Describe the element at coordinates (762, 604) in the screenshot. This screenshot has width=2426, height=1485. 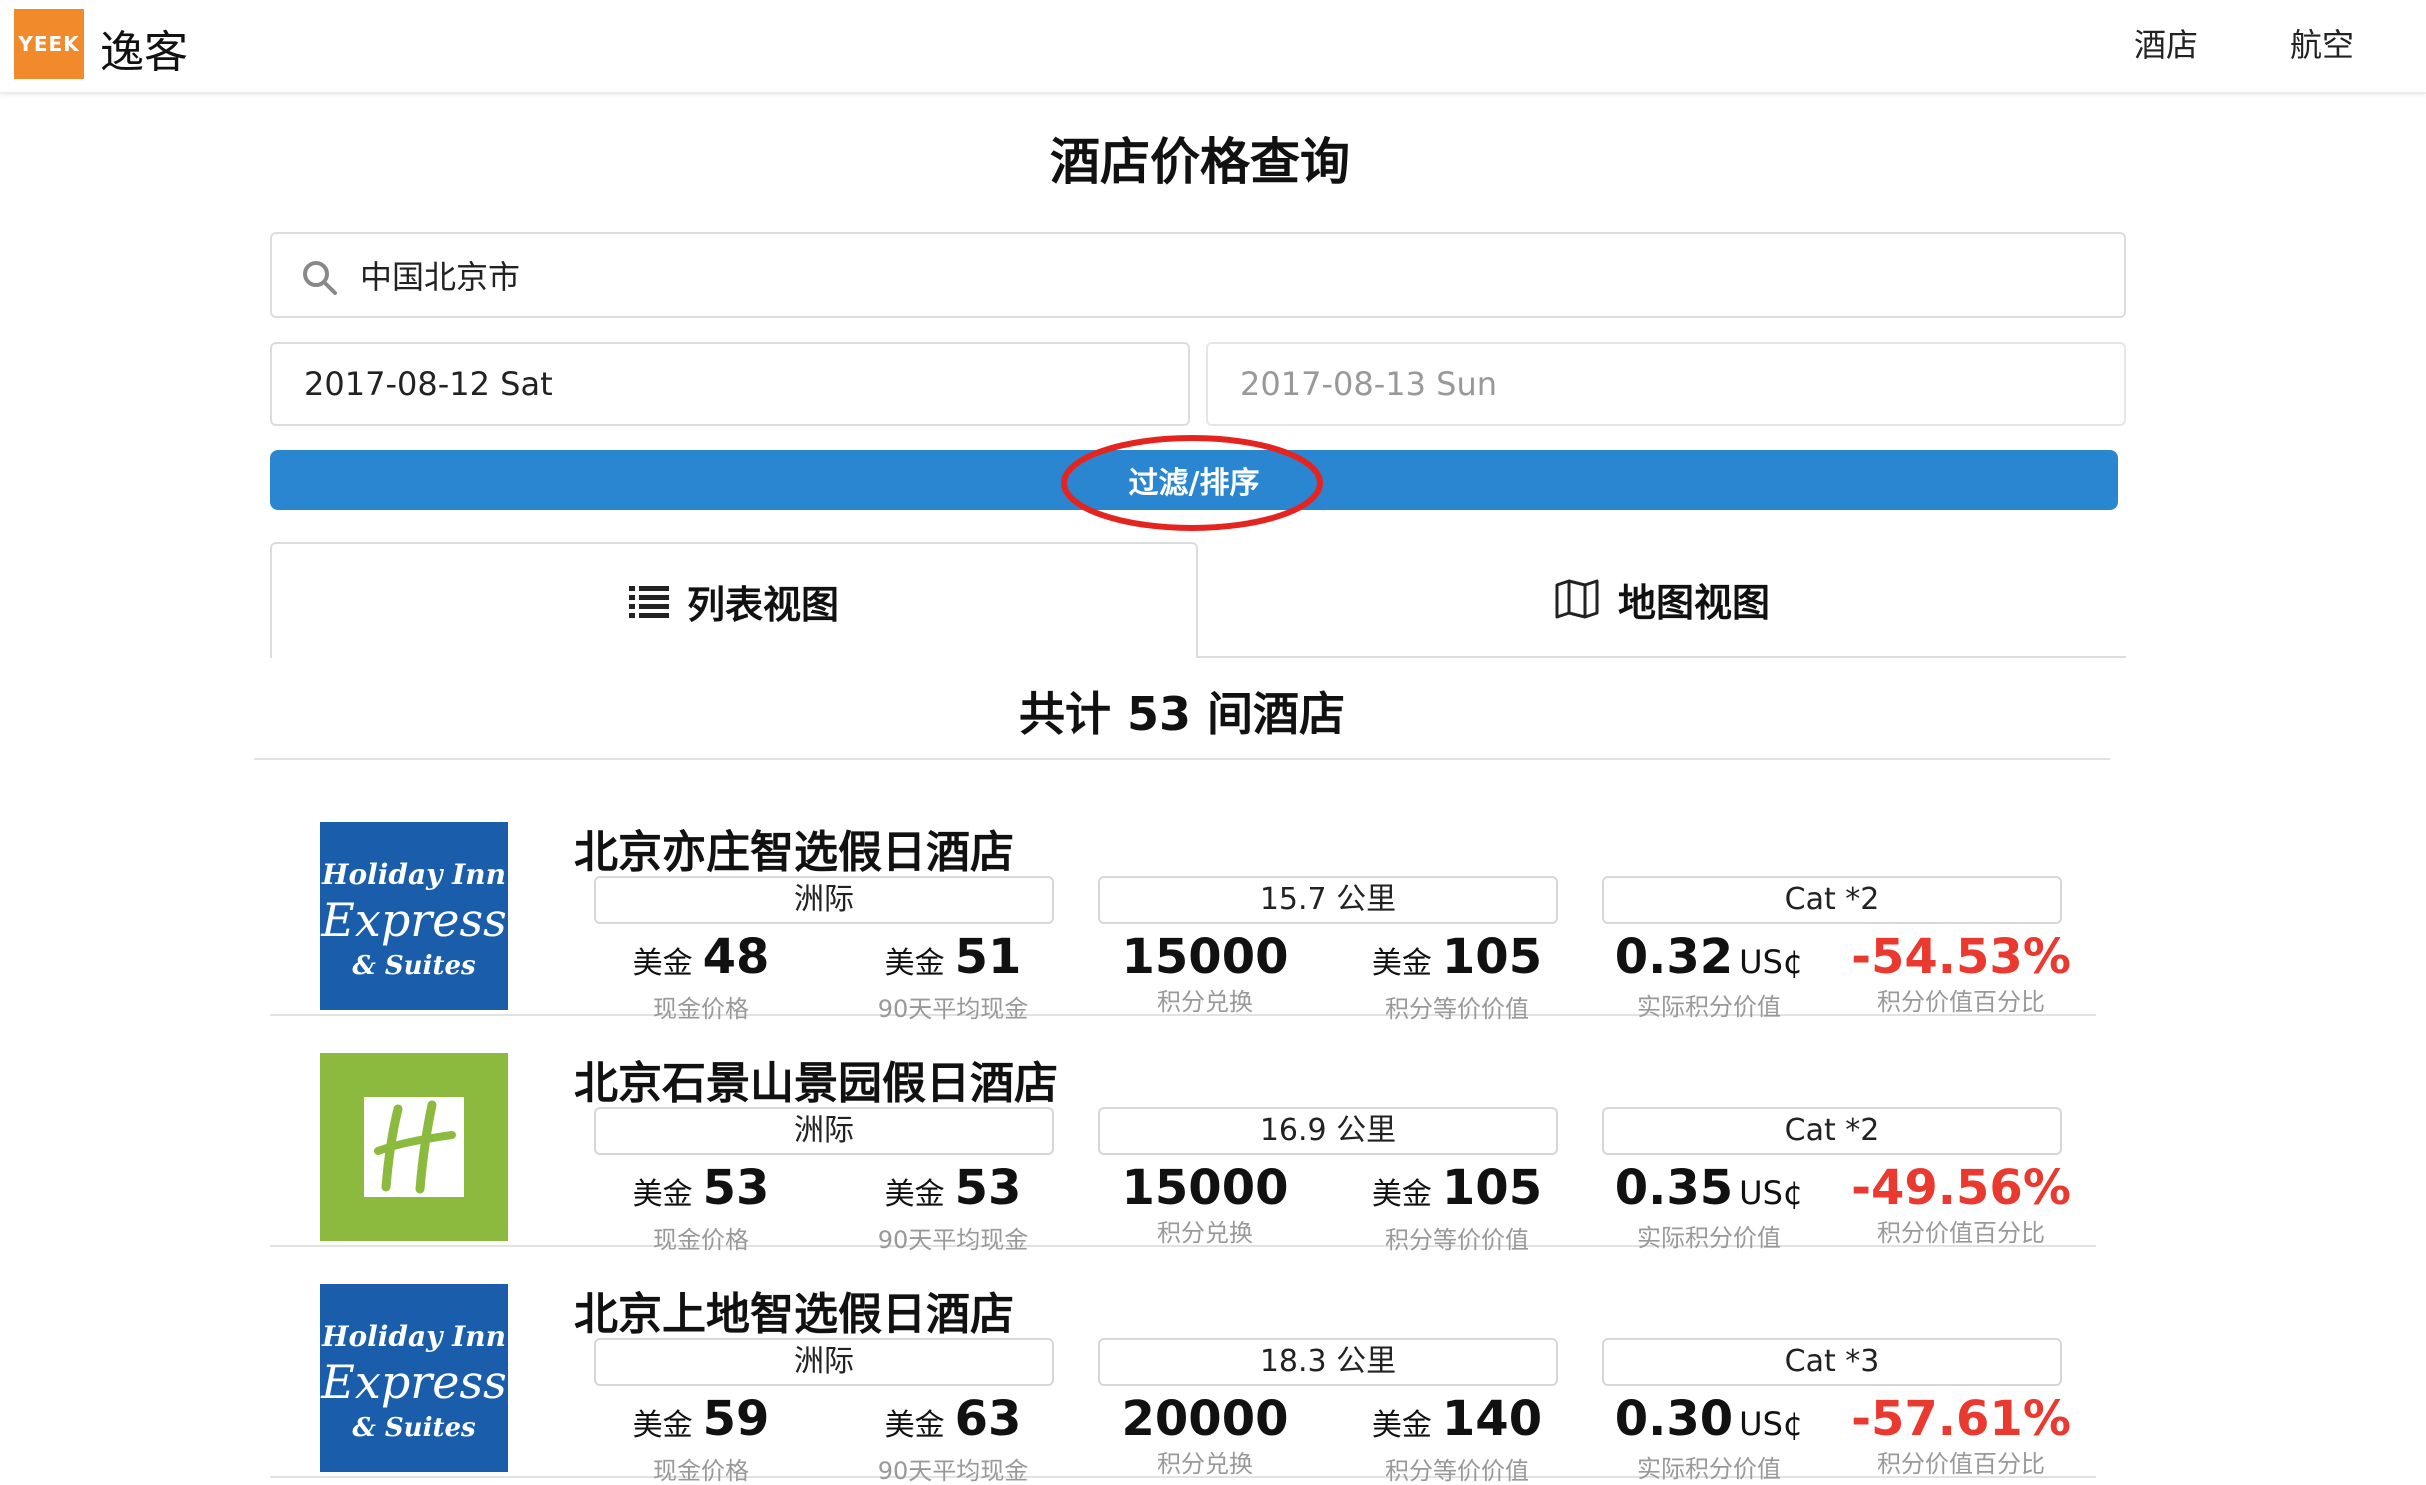
I see `tab-list-label: 列表视图` at that location.